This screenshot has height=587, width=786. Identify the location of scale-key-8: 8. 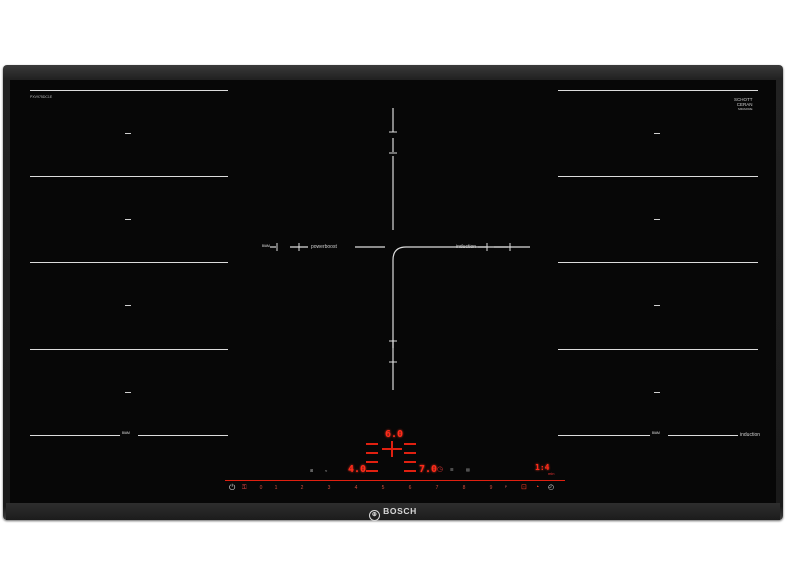
(464, 488).